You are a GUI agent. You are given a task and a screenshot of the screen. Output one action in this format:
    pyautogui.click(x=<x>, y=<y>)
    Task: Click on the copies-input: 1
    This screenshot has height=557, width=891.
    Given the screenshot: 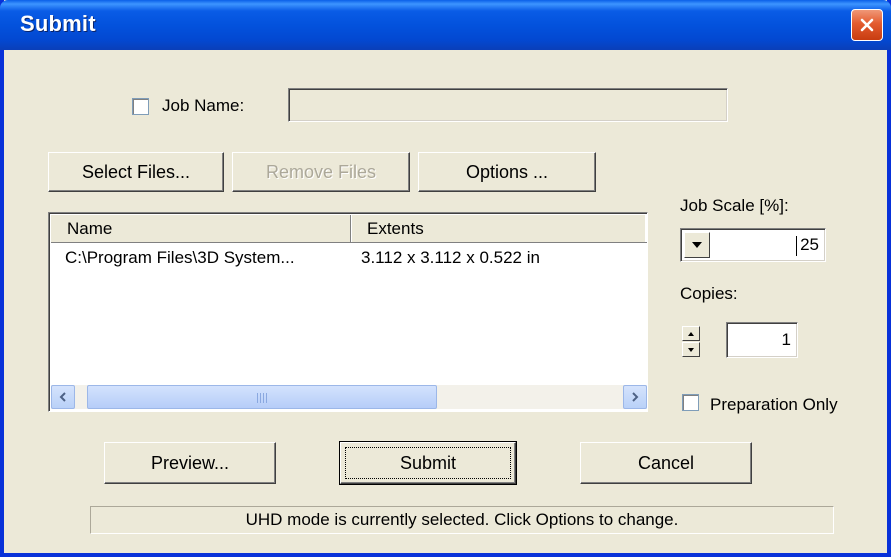 What is the action you would take?
    pyautogui.click(x=762, y=340)
    